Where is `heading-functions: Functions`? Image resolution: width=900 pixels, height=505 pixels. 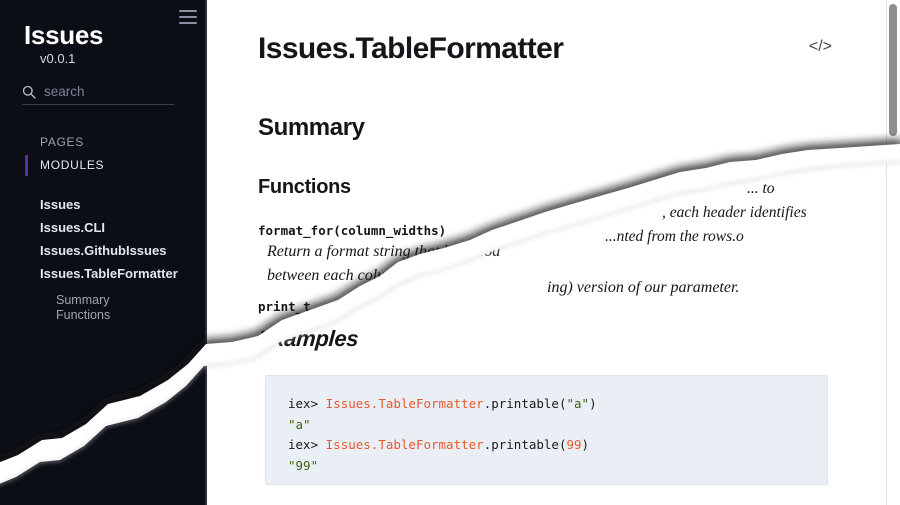 heading-functions: Functions is located at coordinates (304, 187).